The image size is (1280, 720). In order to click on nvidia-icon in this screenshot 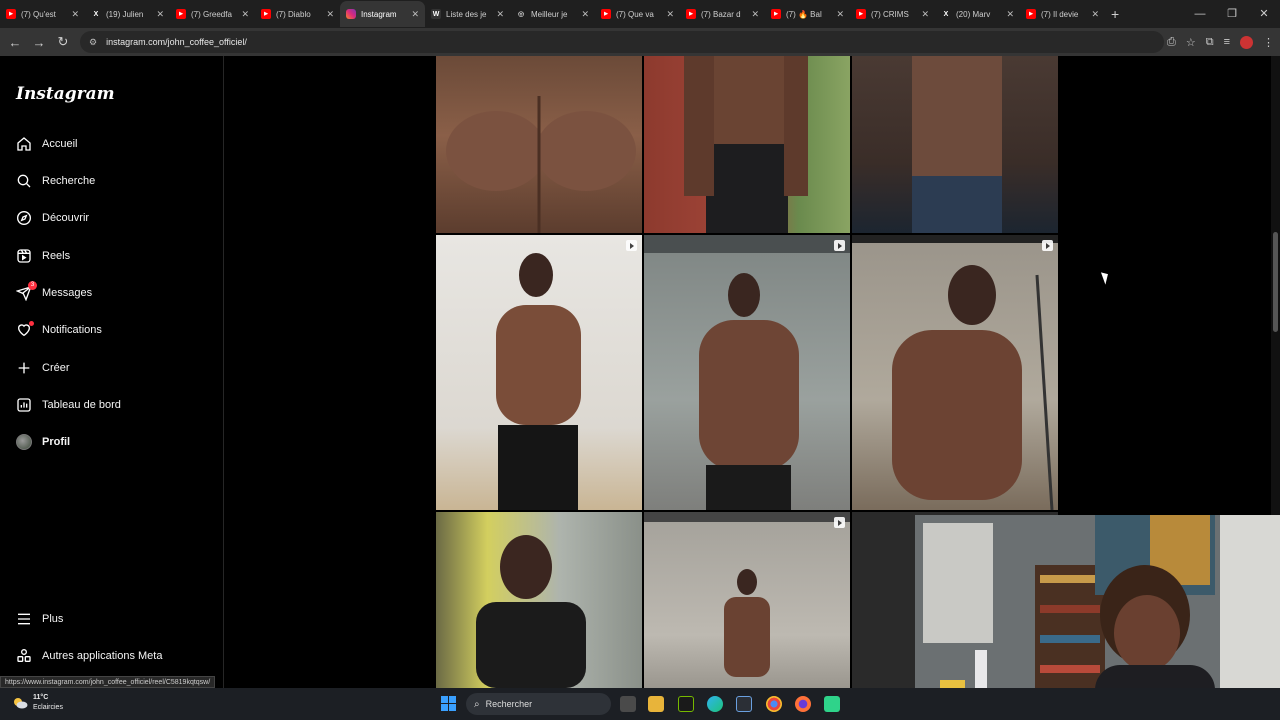, I will do `click(686, 704)`.